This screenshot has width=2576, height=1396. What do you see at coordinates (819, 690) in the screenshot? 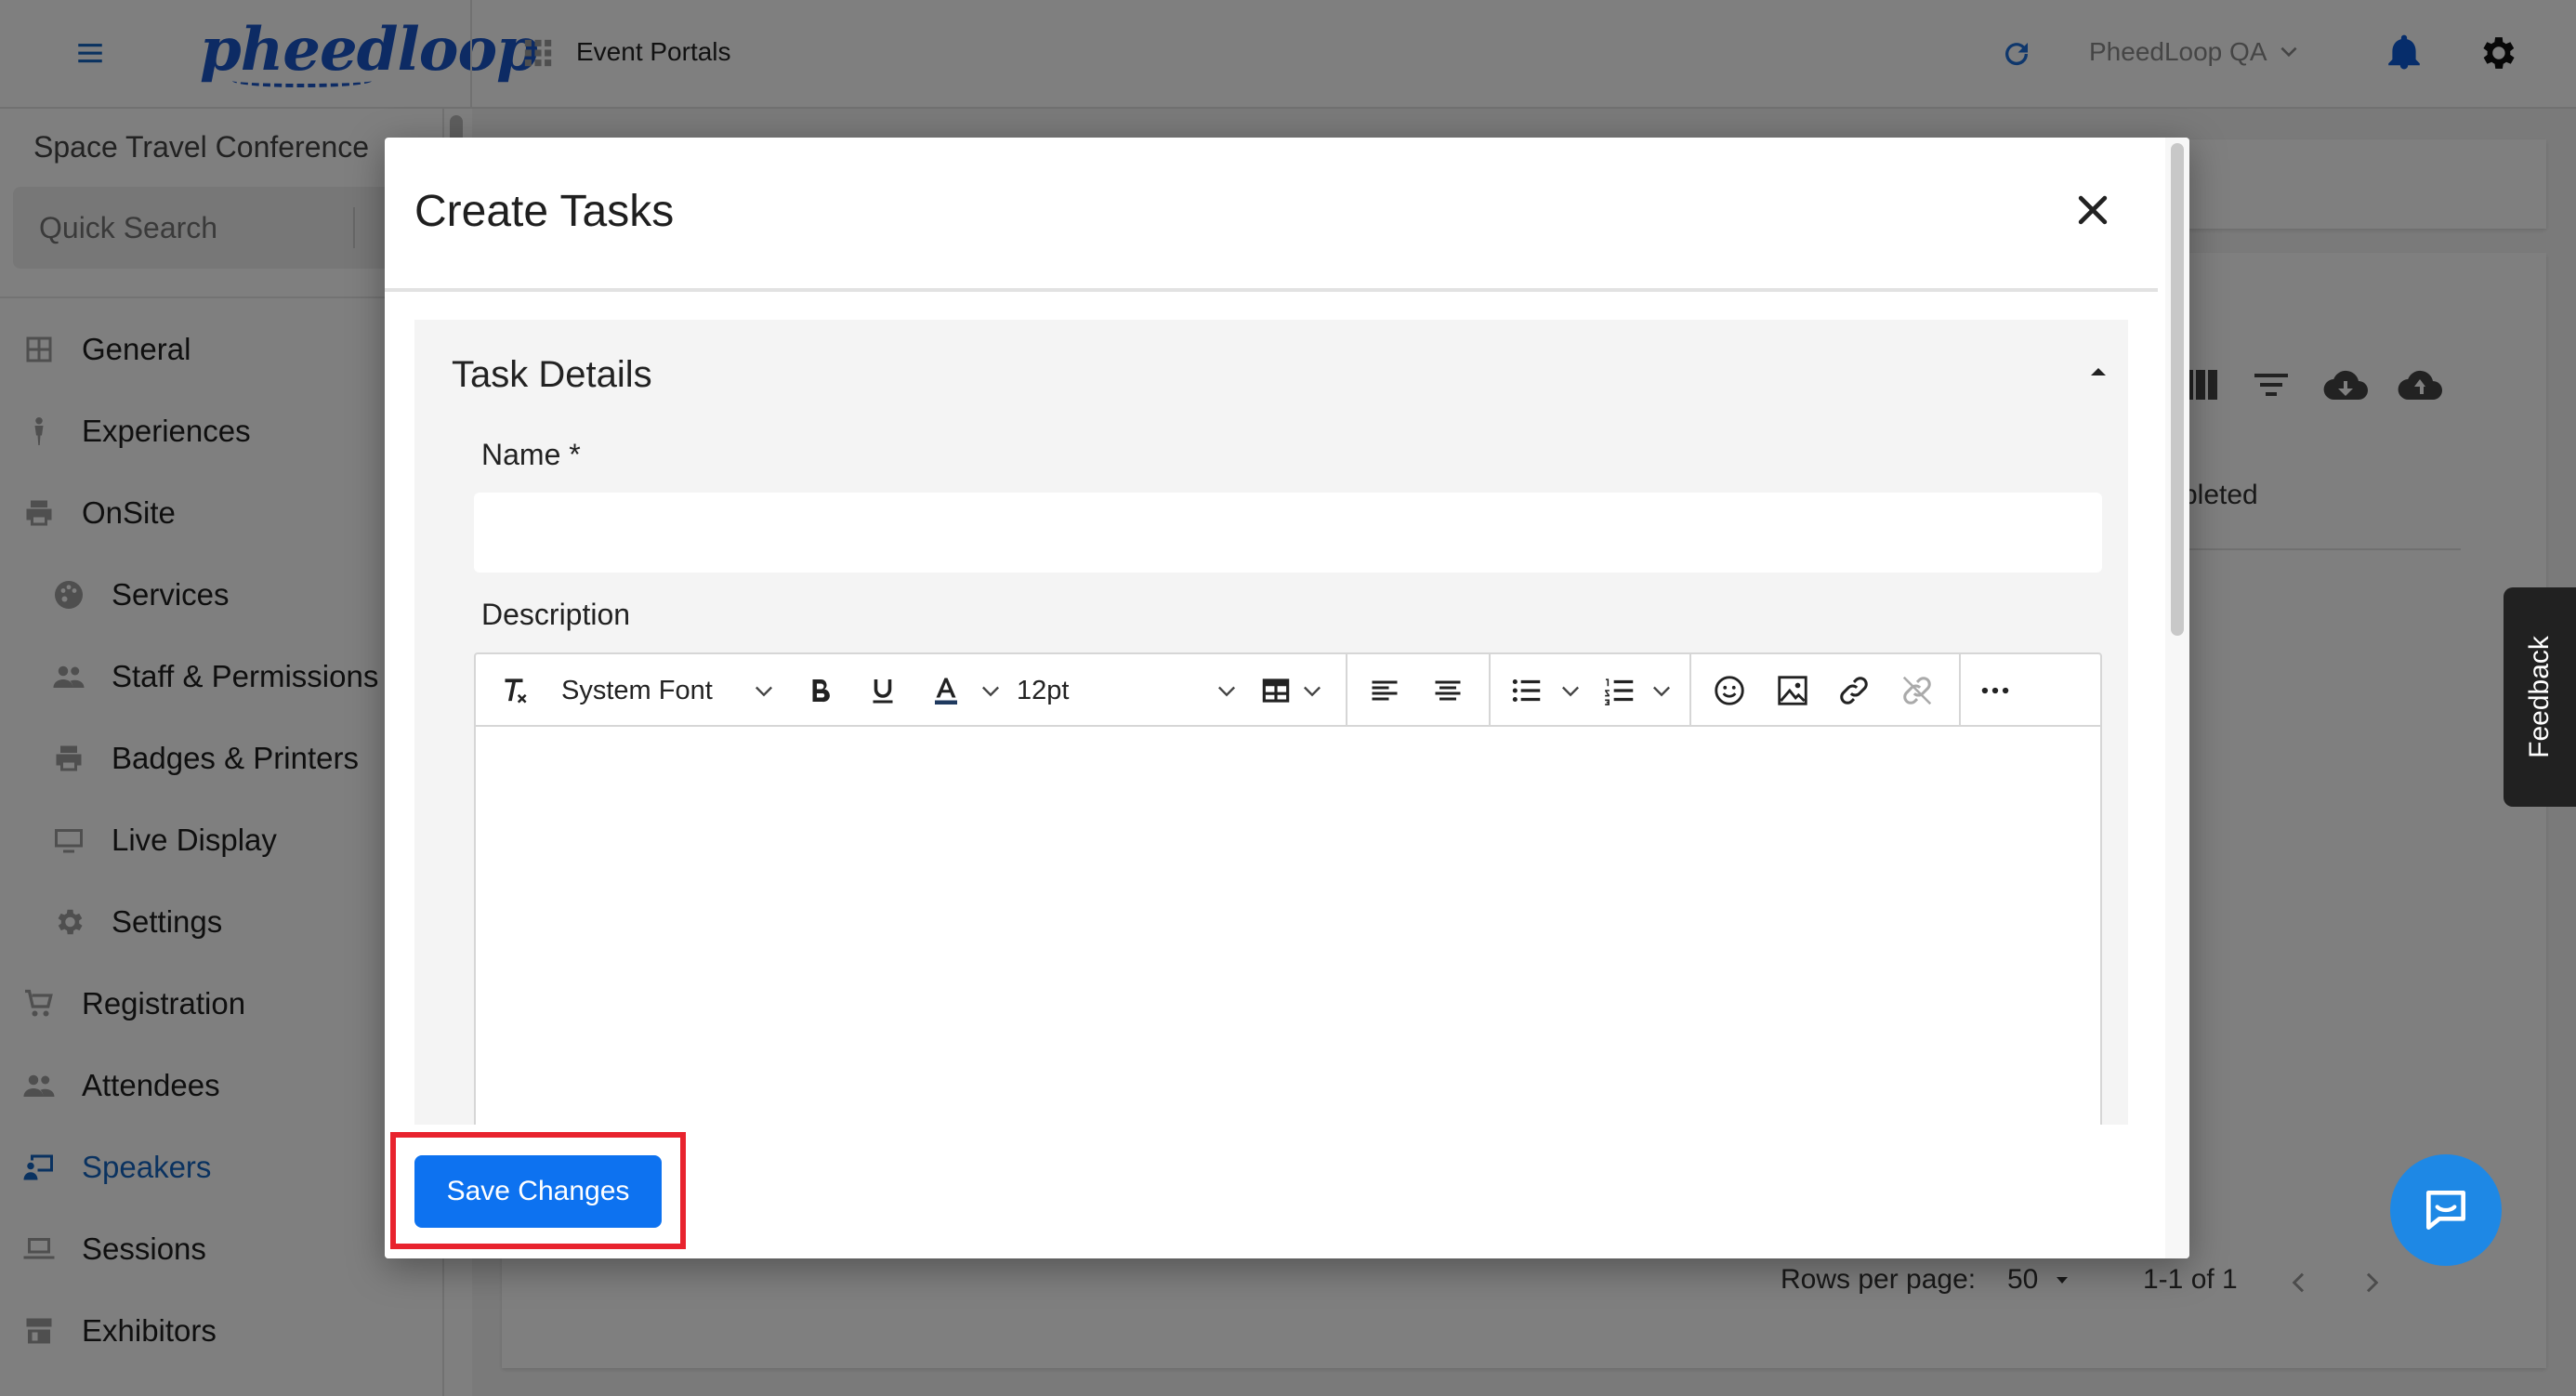
I see `bold-icon` at bounding box center [819, 690].